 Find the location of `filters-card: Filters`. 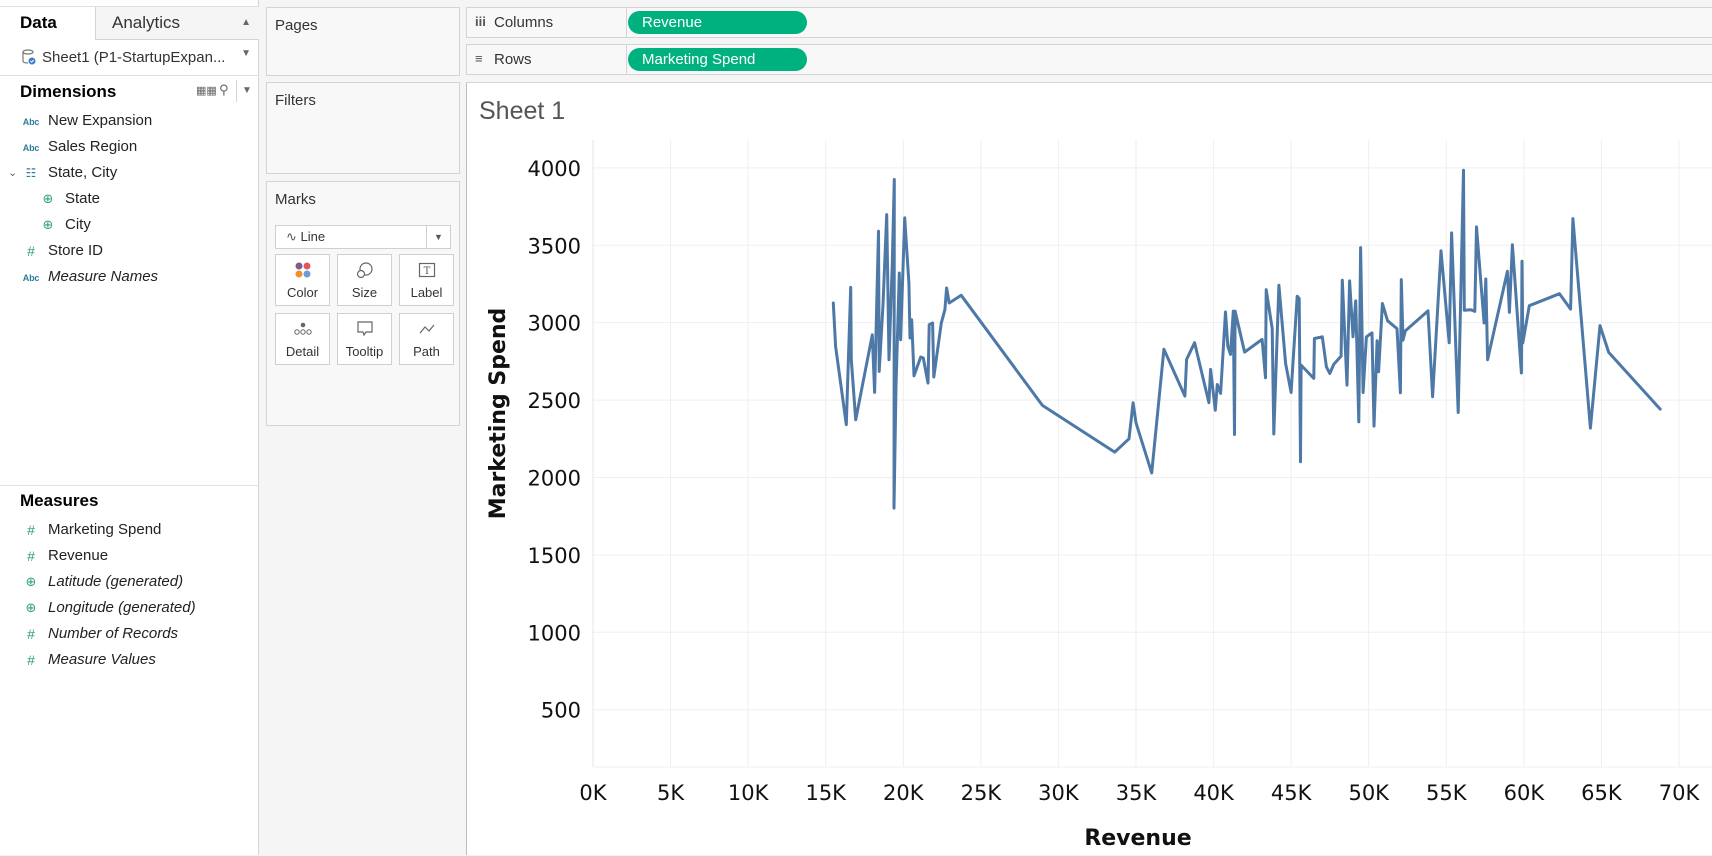

filters-card: Filters is located at coordinates (363, 128).